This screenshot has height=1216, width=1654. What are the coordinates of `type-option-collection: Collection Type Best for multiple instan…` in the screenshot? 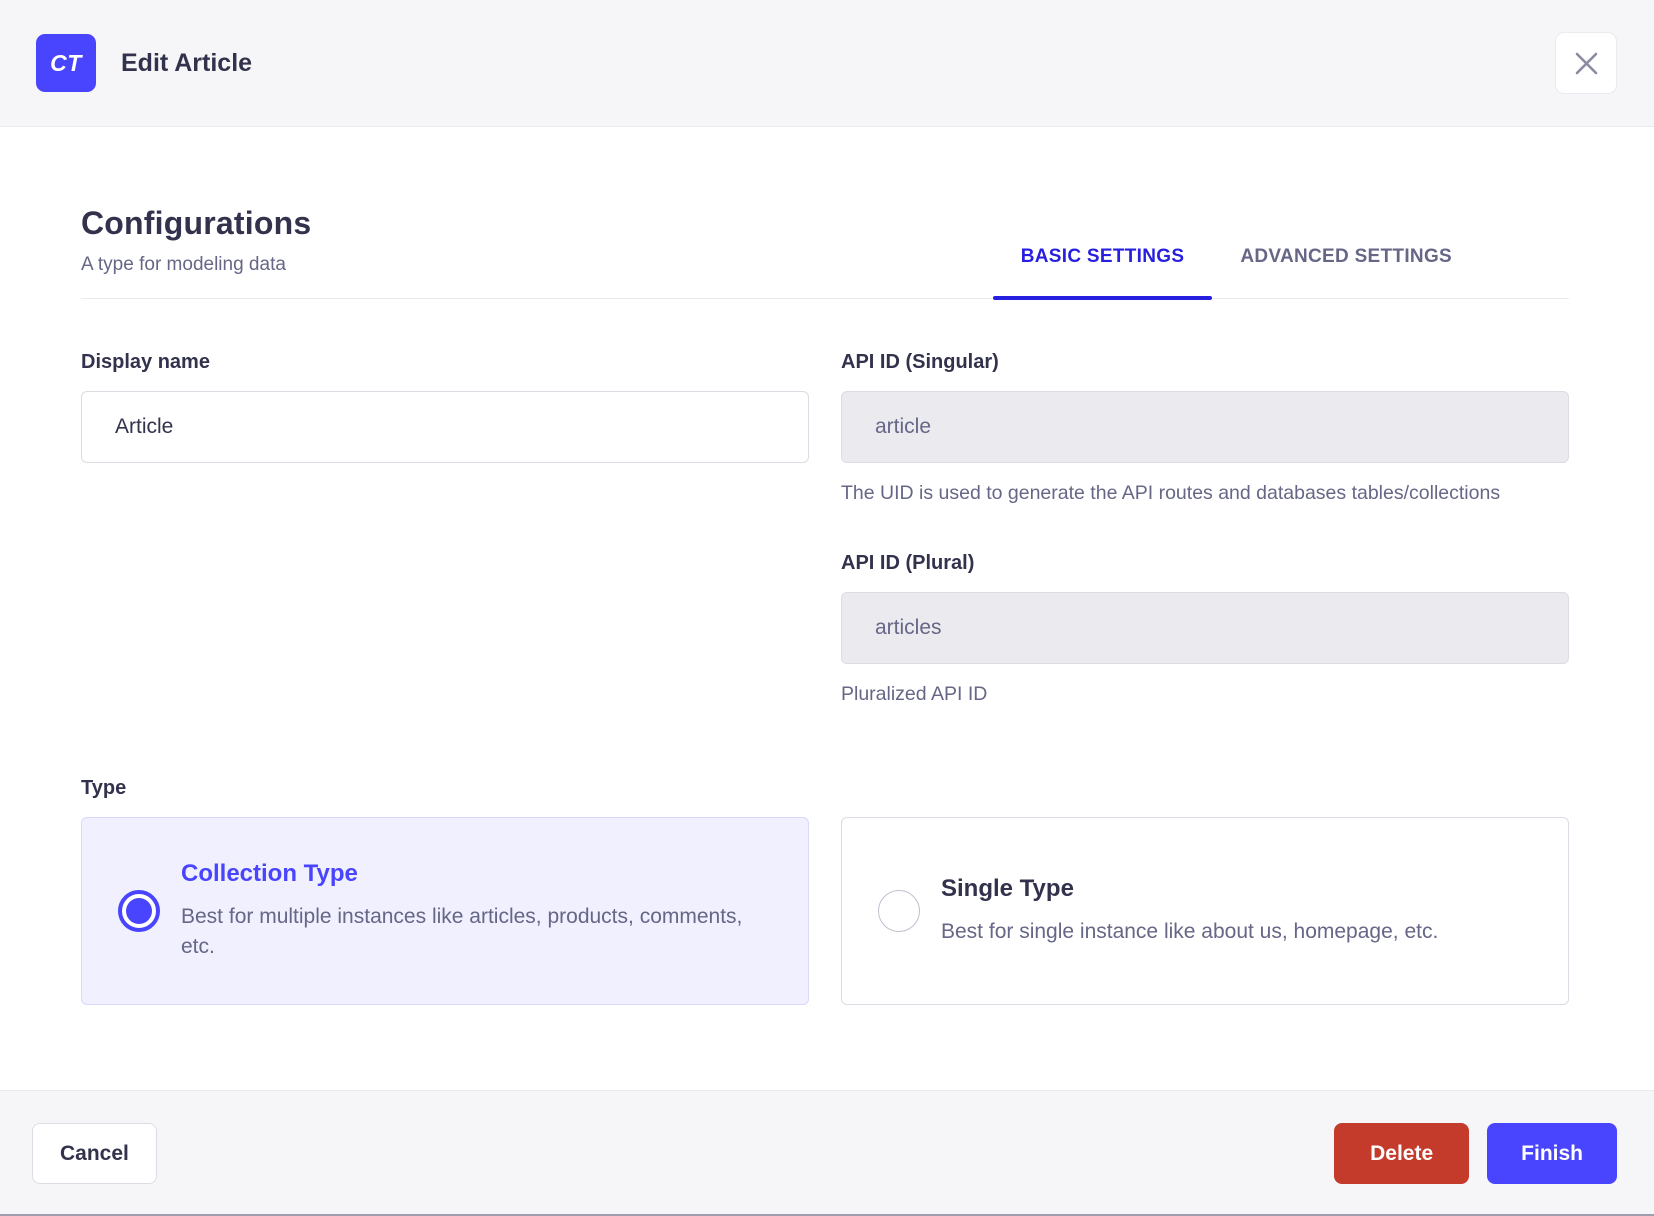 It's located at (445, 911).